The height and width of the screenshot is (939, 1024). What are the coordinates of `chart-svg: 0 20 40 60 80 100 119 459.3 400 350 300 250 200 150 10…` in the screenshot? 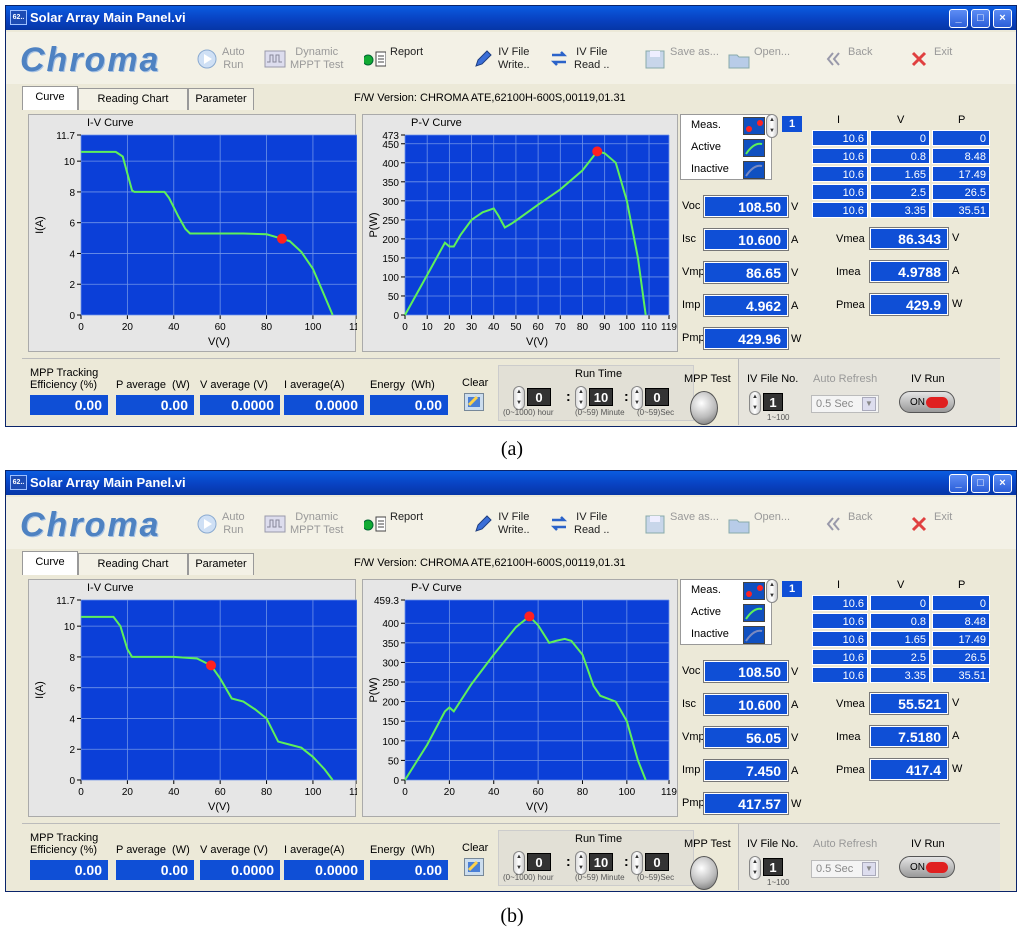 It's located at (522, 704).